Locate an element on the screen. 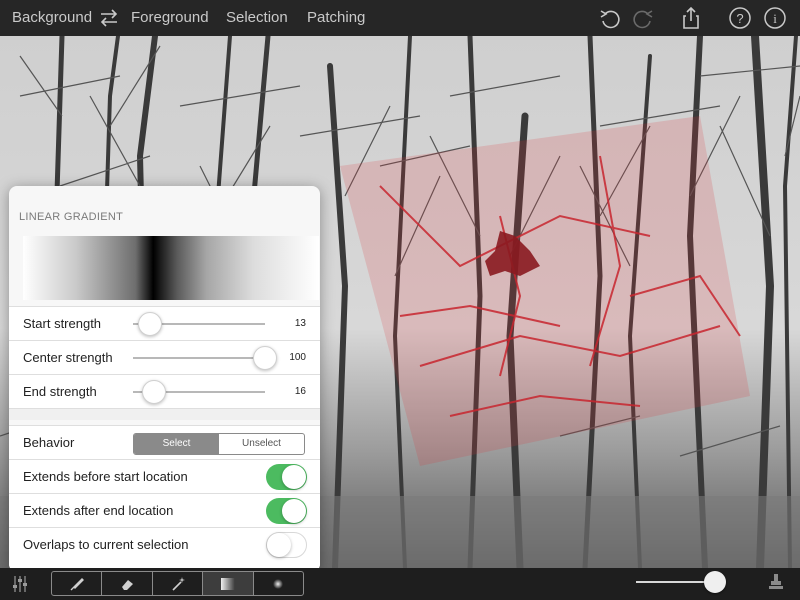  magic-wand-tool is located at coordinates (178, 583).